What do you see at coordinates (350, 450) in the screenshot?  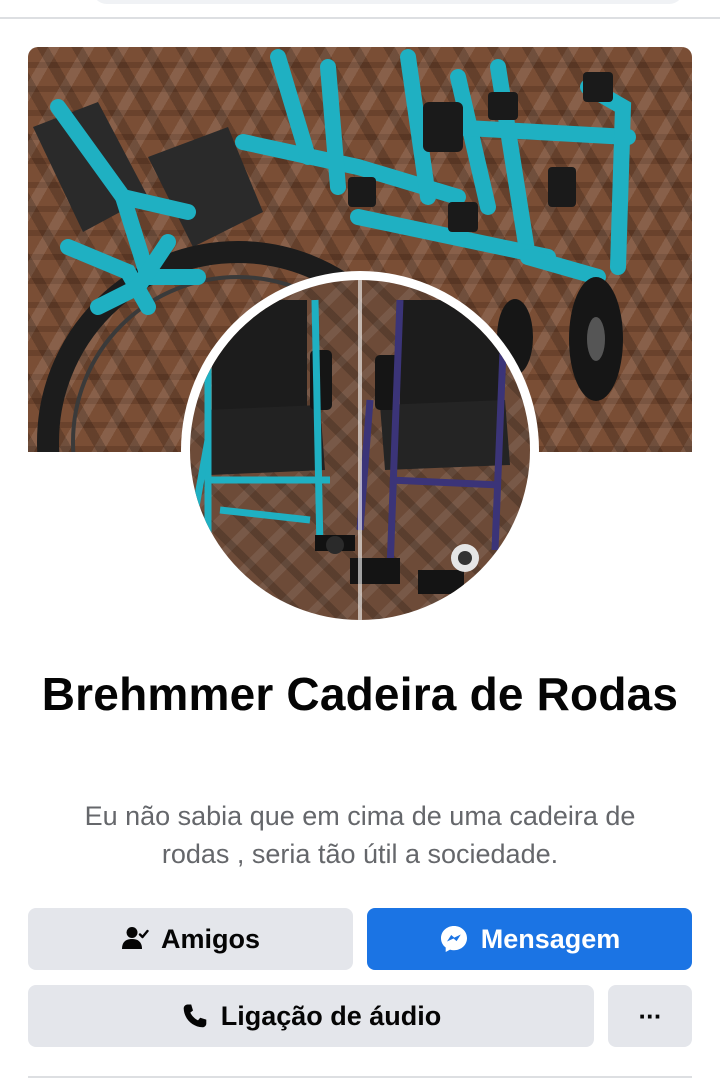 I see `avatar-wheelchairs-illustration` at bounding box center [350, 450].